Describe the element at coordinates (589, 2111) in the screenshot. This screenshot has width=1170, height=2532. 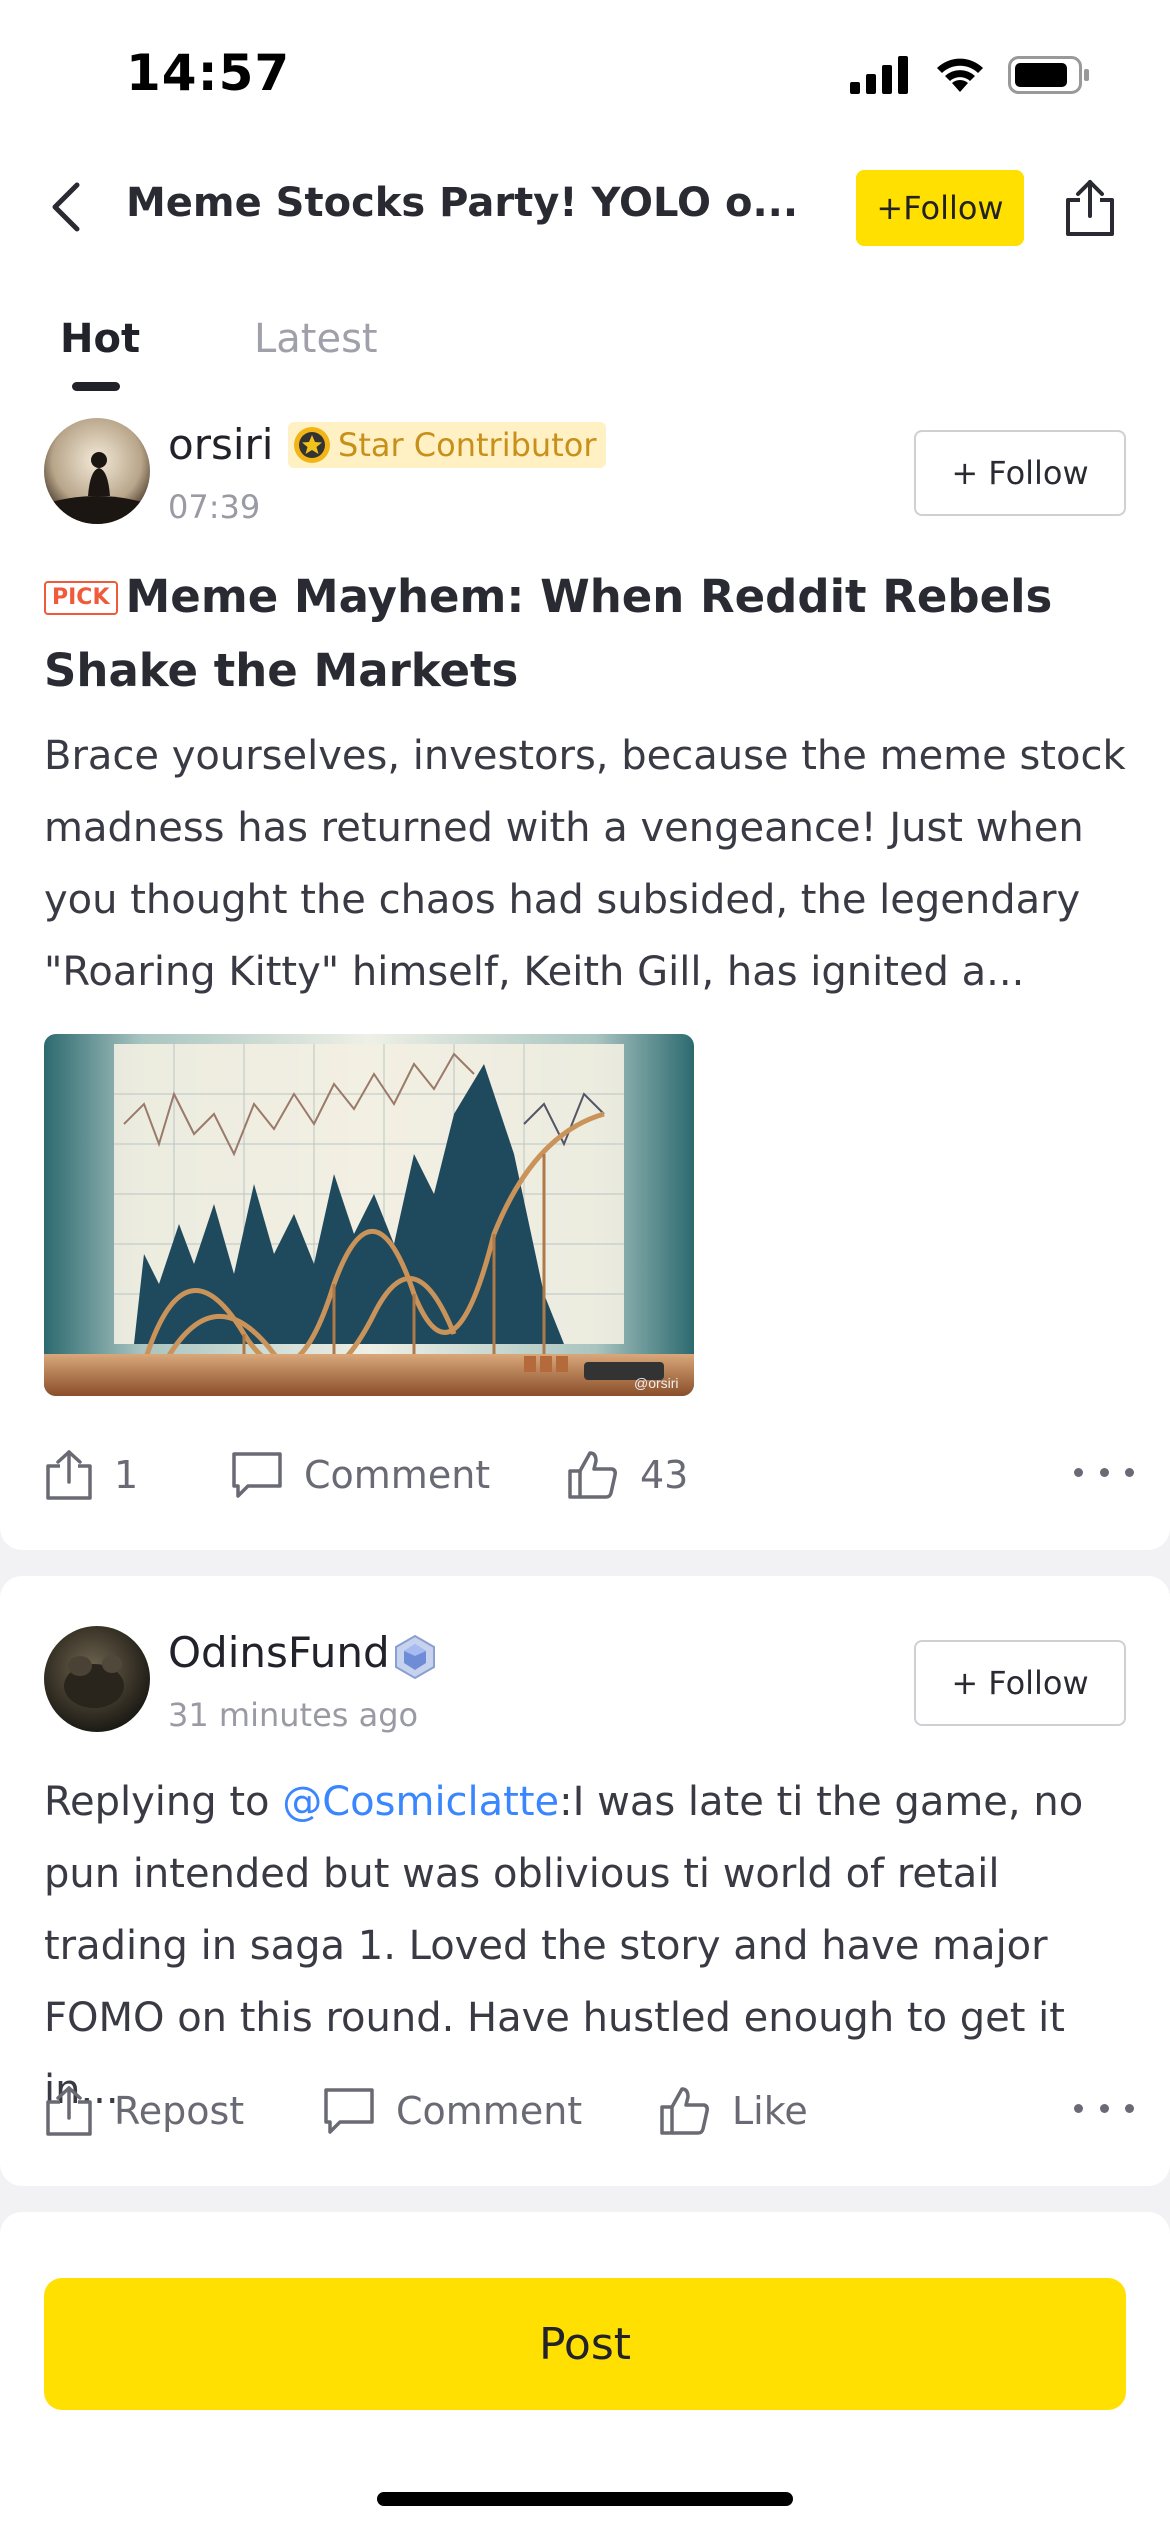
I see `post-actions: Repost Comment Like` at that location.